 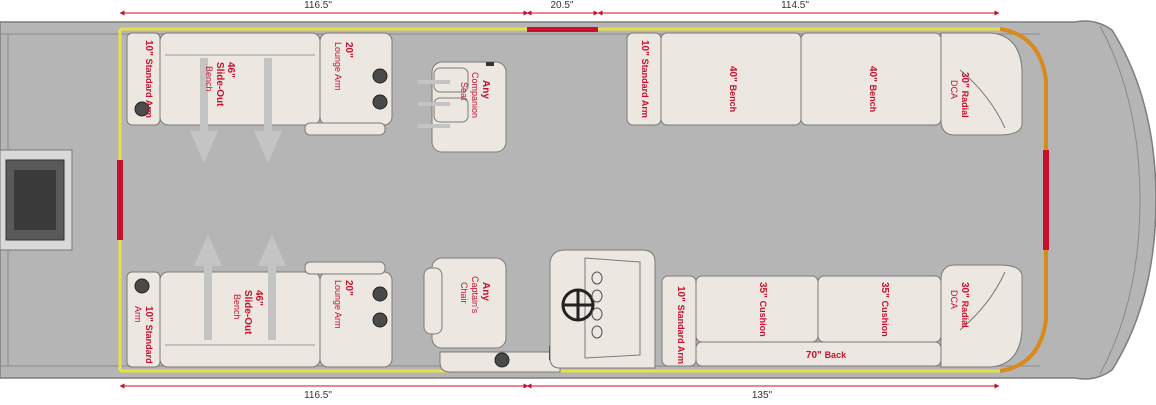 What do you see at coordinates (209, 79) in the screenshot?
I see `tl-bench-line3: Bench` at bounding box center [209, 79].